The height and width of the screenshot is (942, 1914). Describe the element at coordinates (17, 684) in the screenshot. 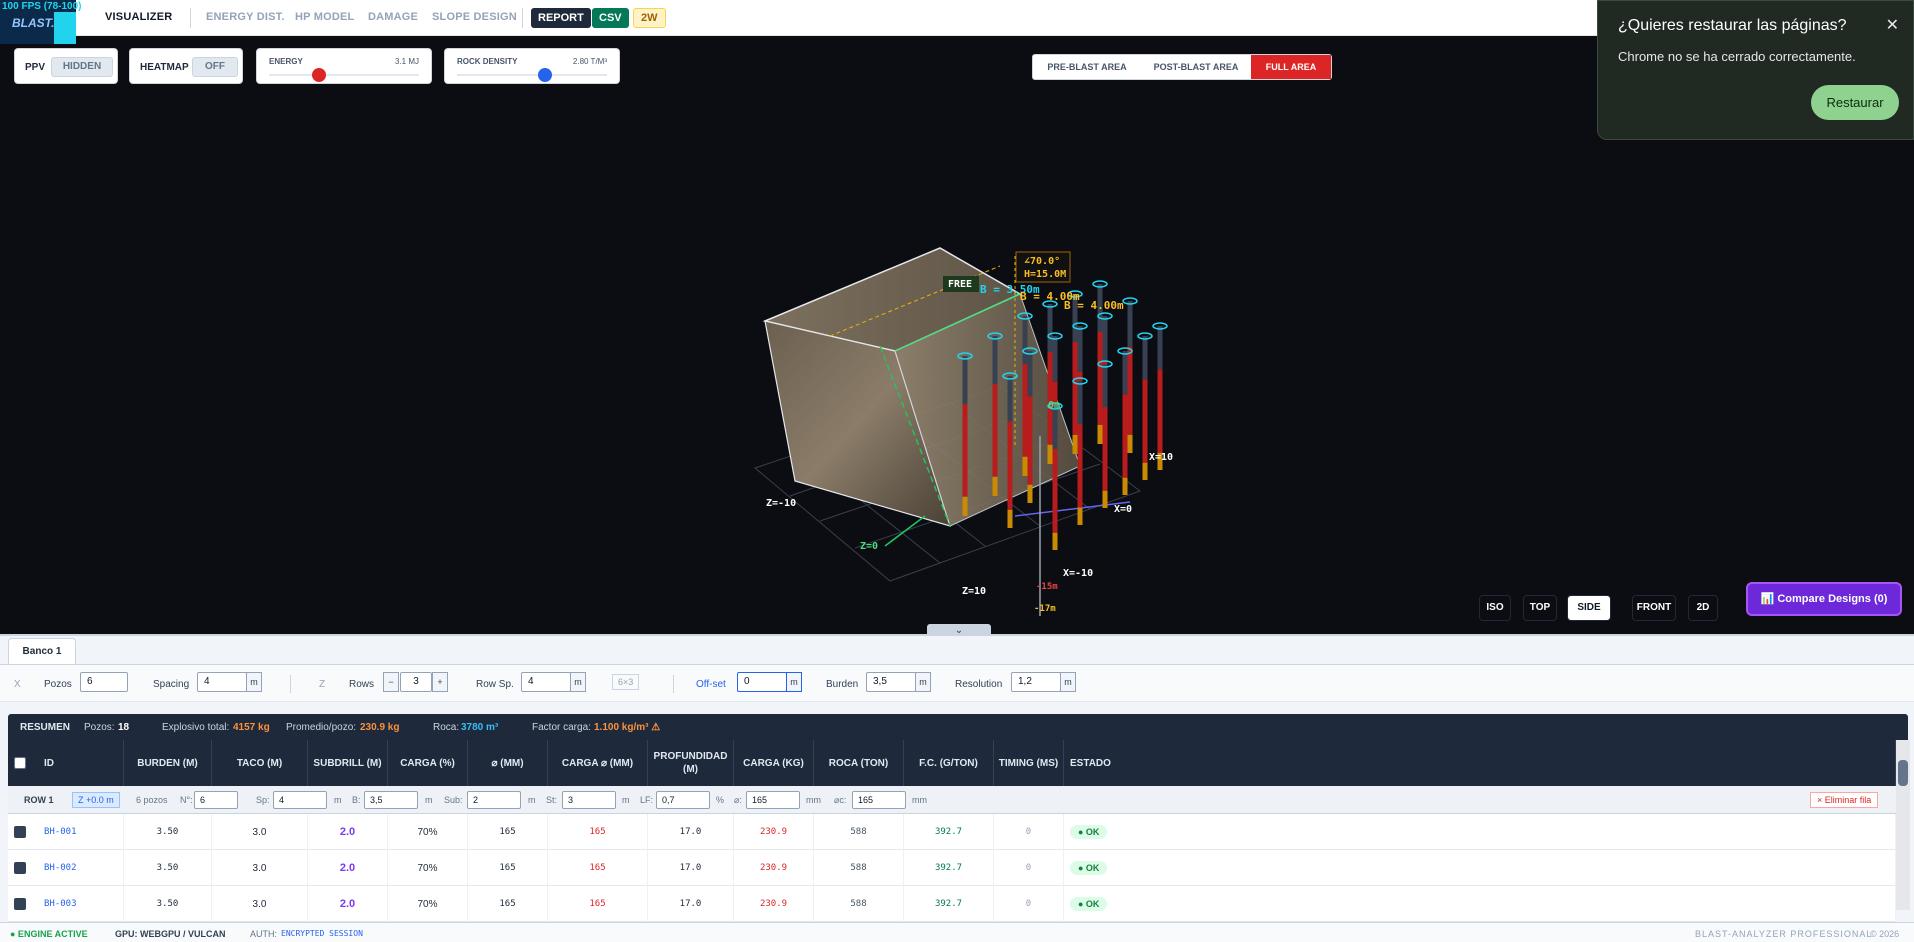

I see `x-axis-label: X` at that location.